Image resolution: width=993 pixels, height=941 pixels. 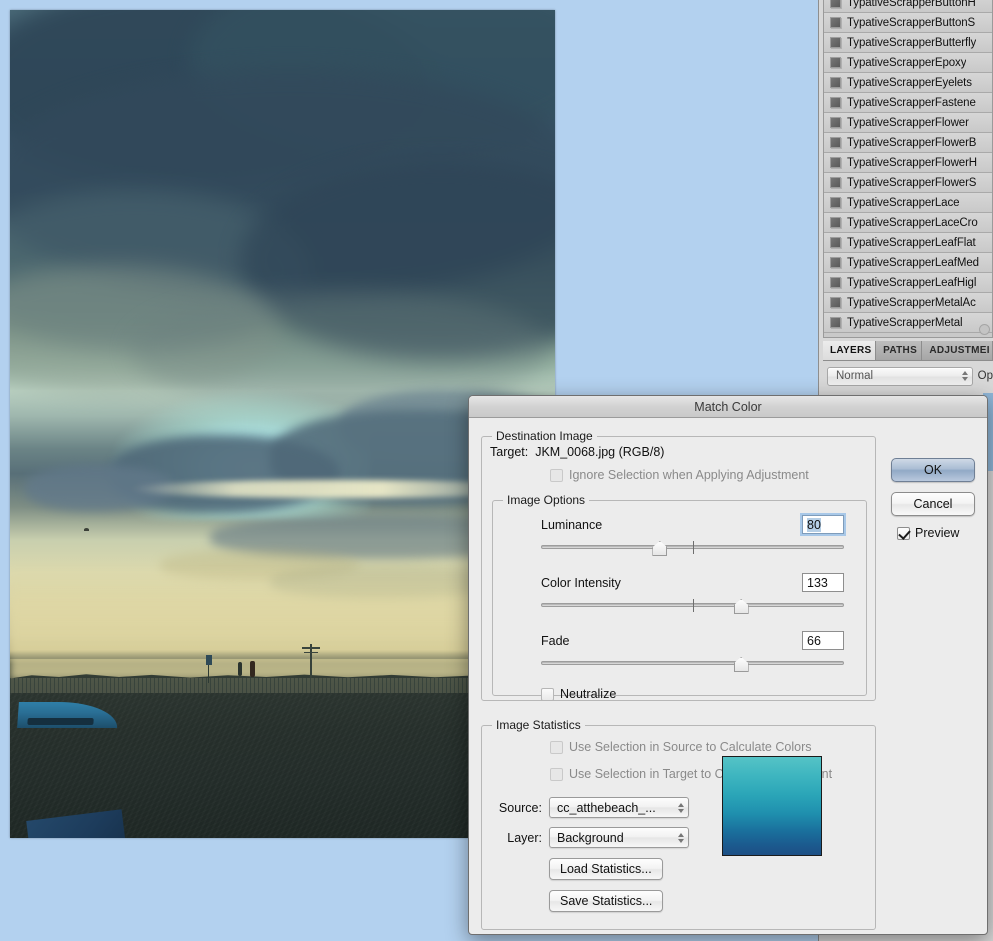 I want to click on neutralize-label: Neutralize, so click(x=588, y=694).